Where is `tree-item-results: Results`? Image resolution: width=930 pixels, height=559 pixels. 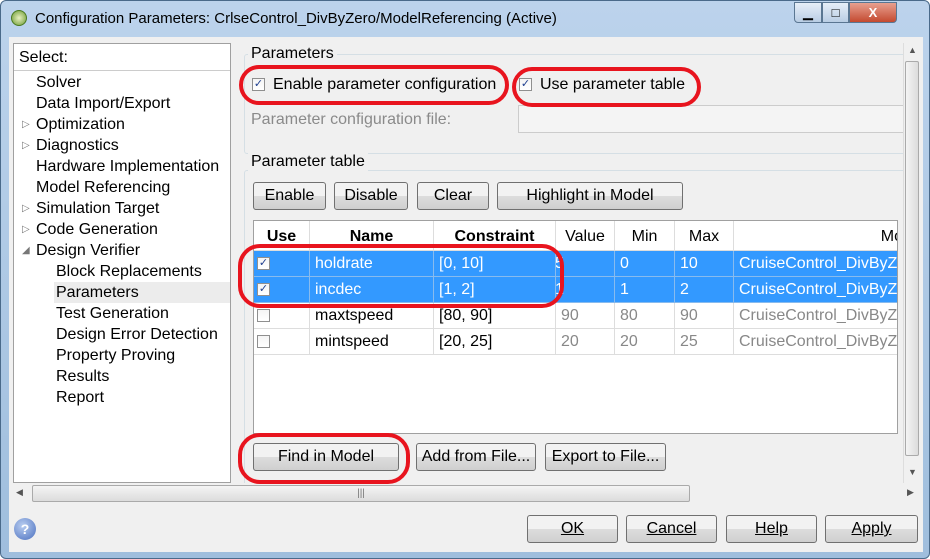 tree-item-results: Results is located at coordinates (82, 376).